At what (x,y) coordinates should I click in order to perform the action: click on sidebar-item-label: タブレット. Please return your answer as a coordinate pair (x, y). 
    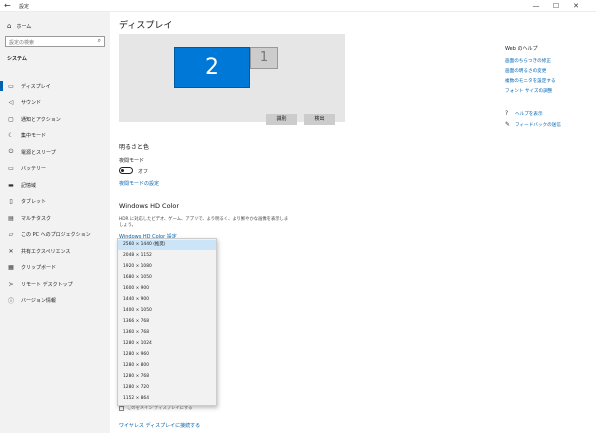
    Looking at the image, I should click on (34, 202).